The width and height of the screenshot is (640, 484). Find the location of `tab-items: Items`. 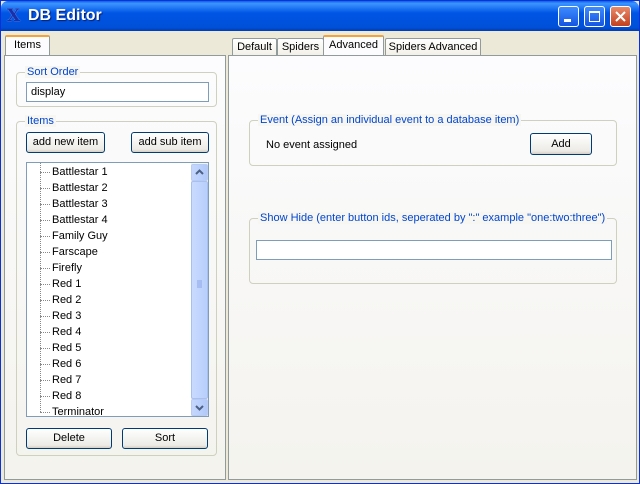

tab-items: Items is located at coordinates (27, 45).